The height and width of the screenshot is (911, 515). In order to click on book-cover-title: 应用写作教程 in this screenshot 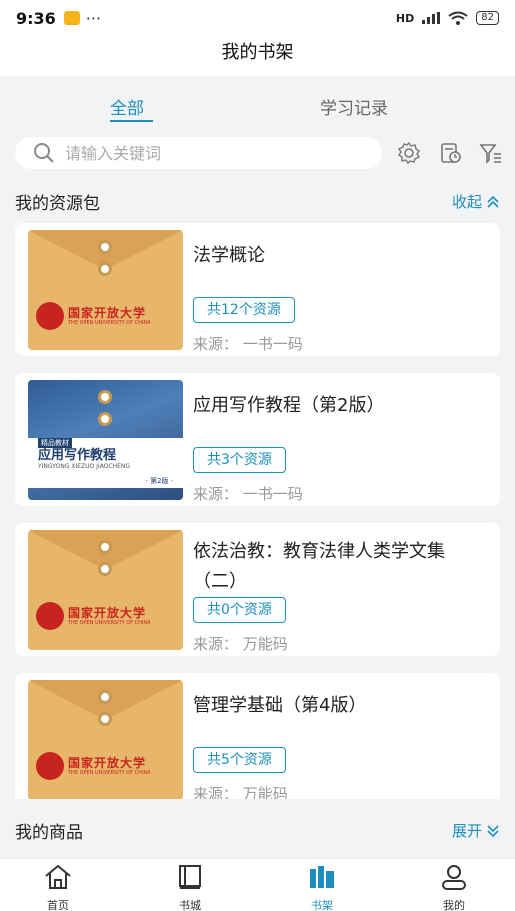, I will do `click(77, 455)`.